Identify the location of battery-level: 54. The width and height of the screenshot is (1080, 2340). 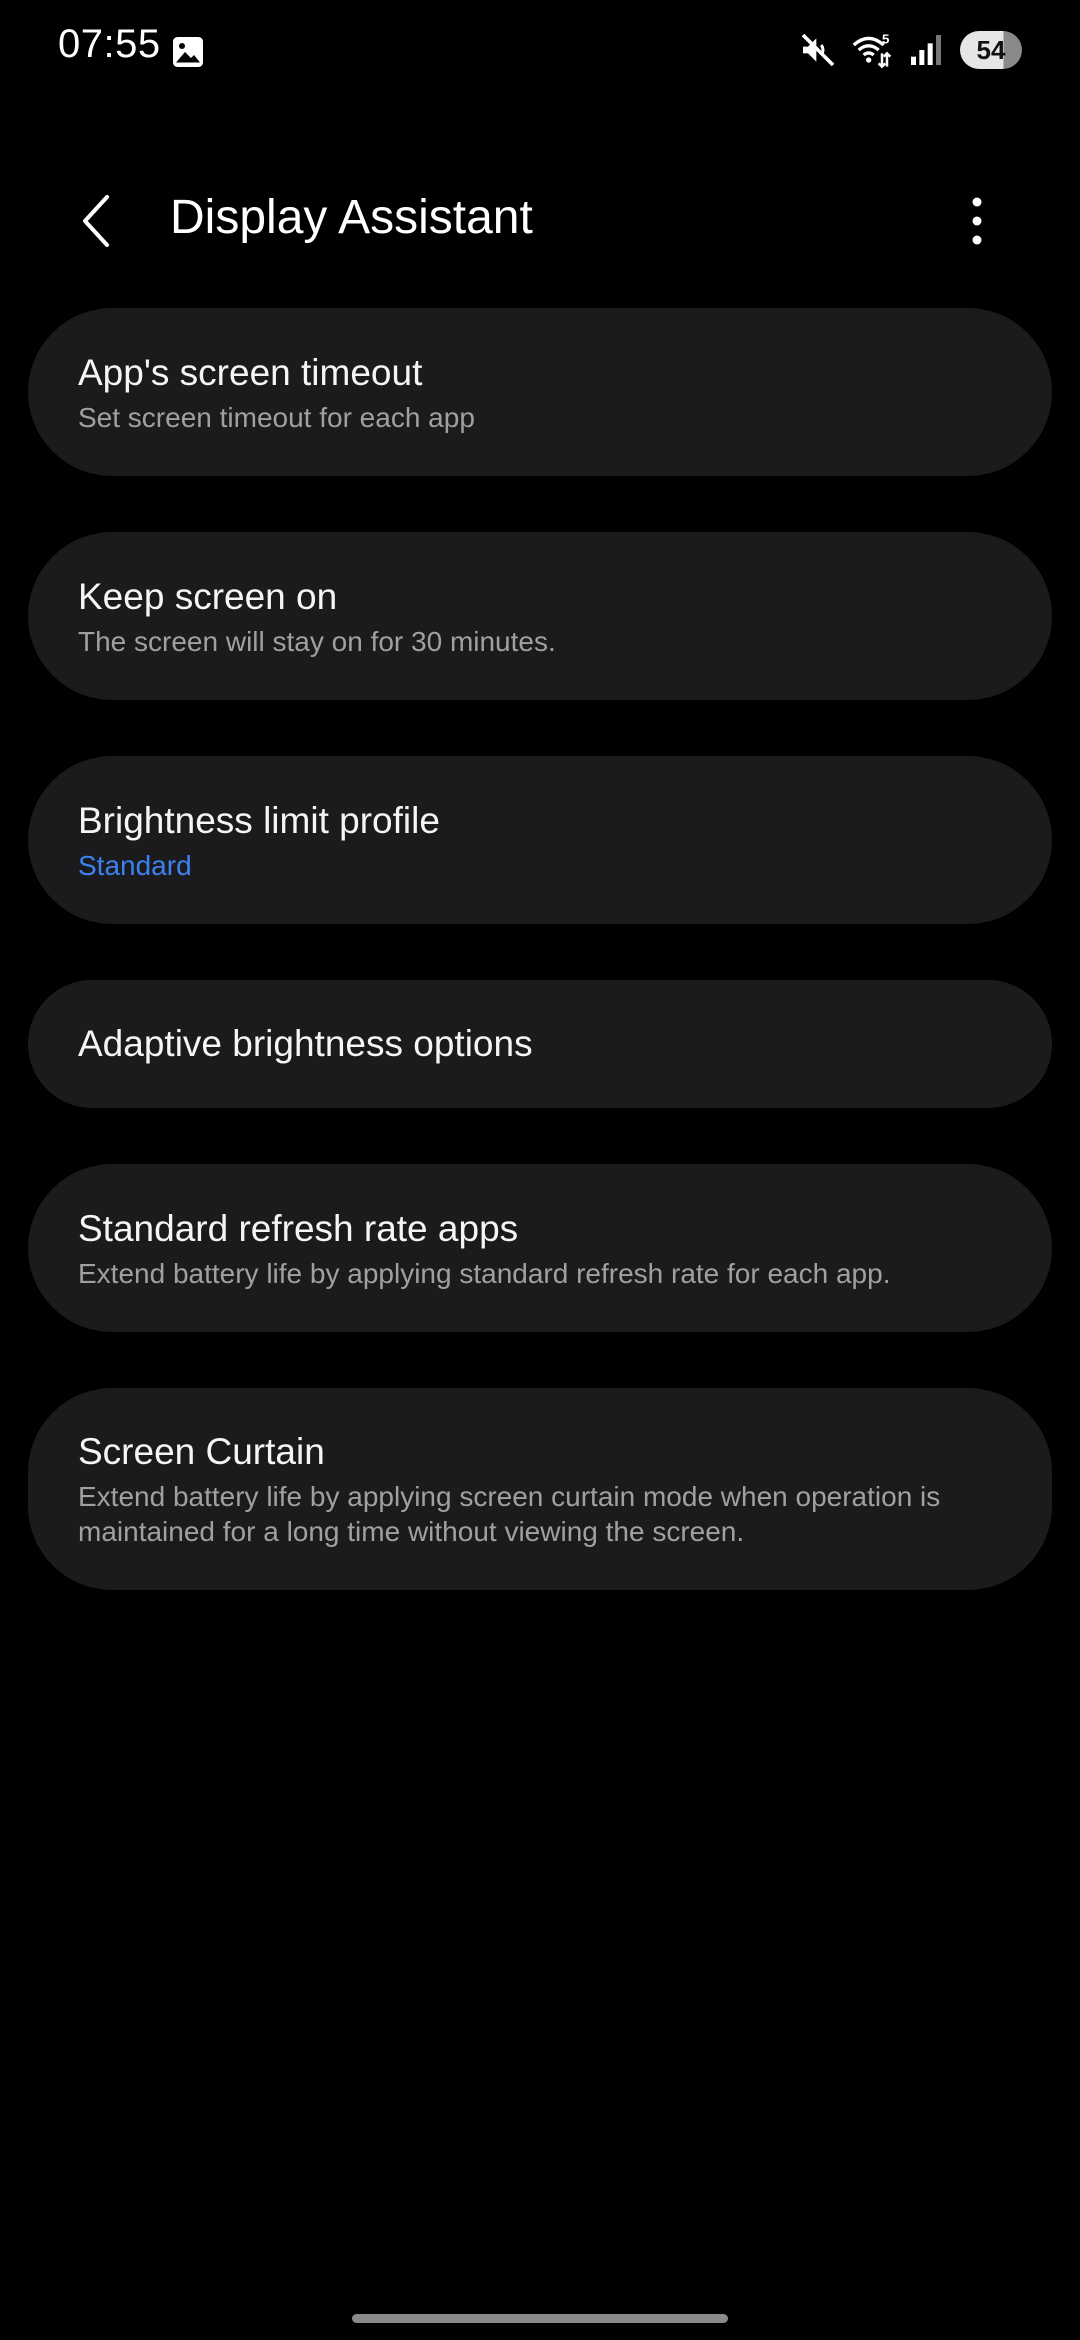
(991, 49).